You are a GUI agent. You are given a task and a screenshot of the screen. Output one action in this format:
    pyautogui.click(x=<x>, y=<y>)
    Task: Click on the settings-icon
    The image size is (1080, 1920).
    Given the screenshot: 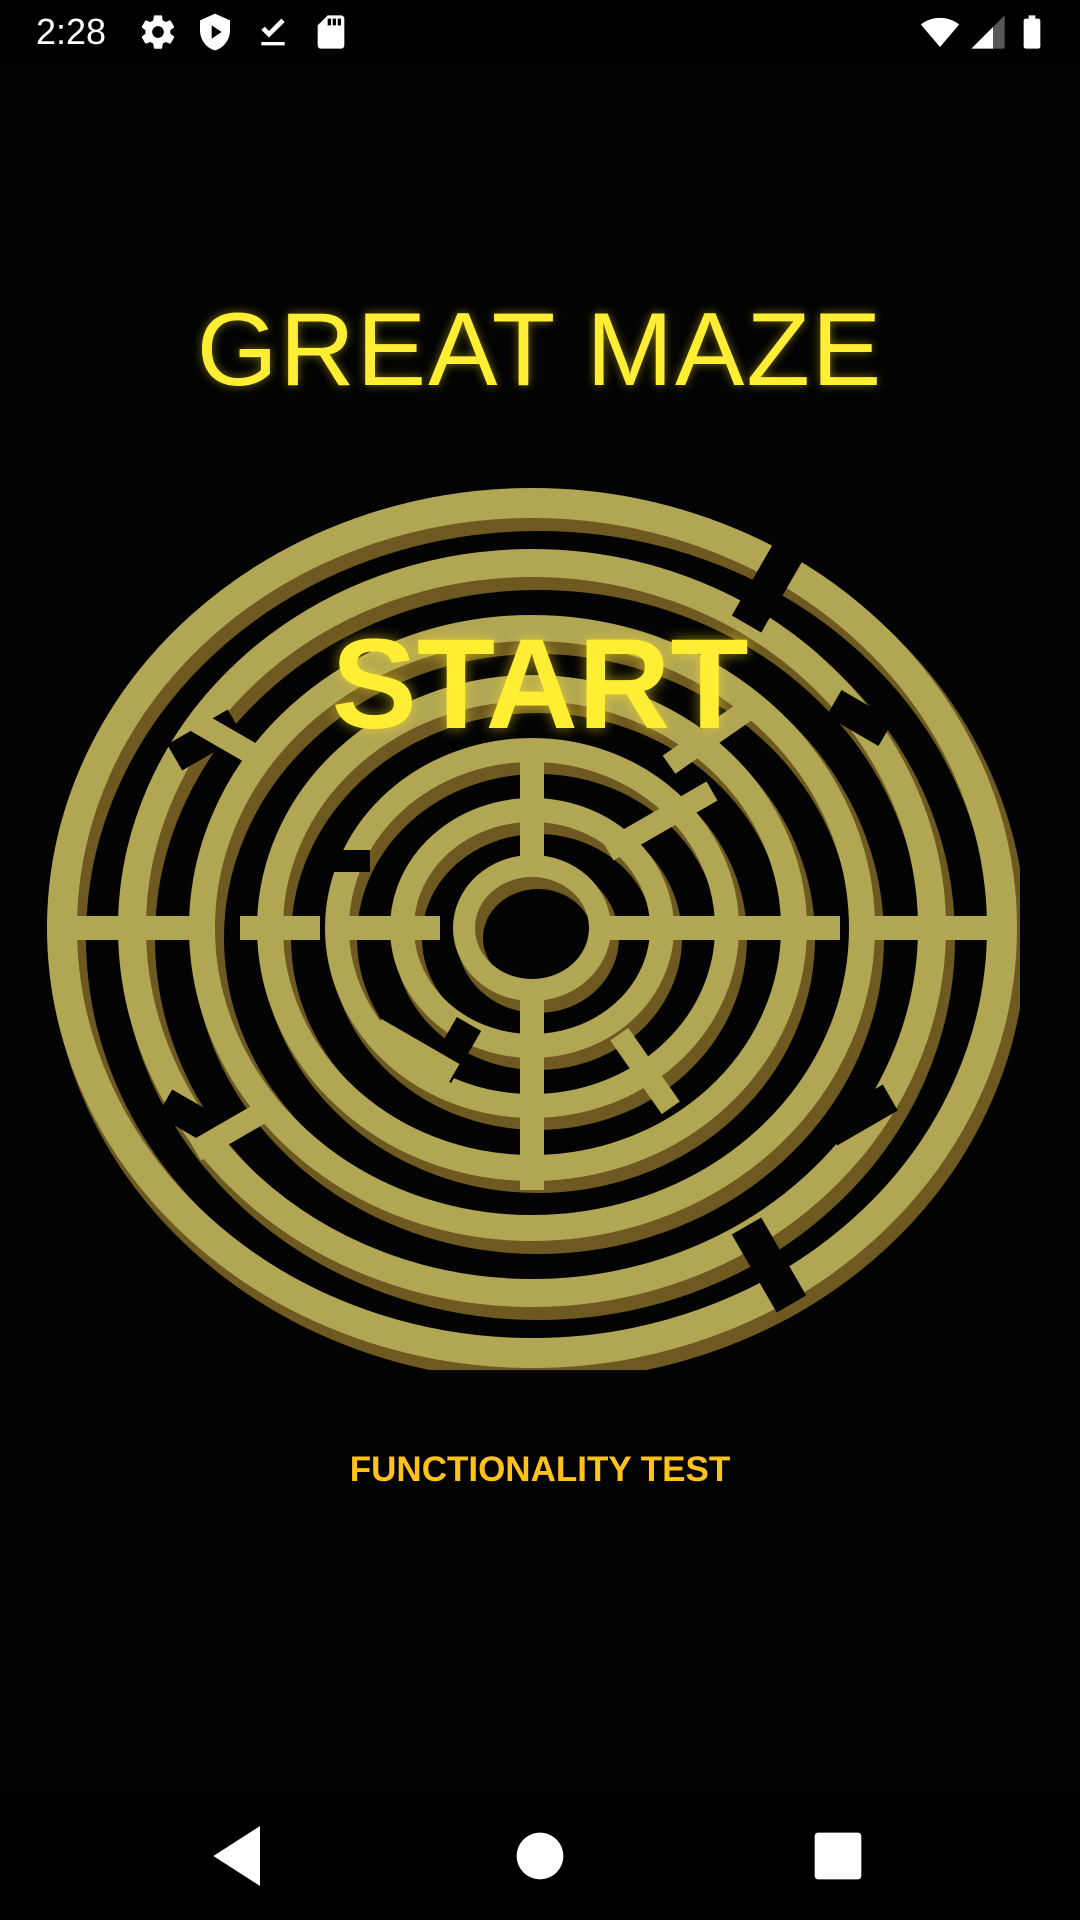 What is the action you would take?
    pyautogui.click(x=158, y=32)
    